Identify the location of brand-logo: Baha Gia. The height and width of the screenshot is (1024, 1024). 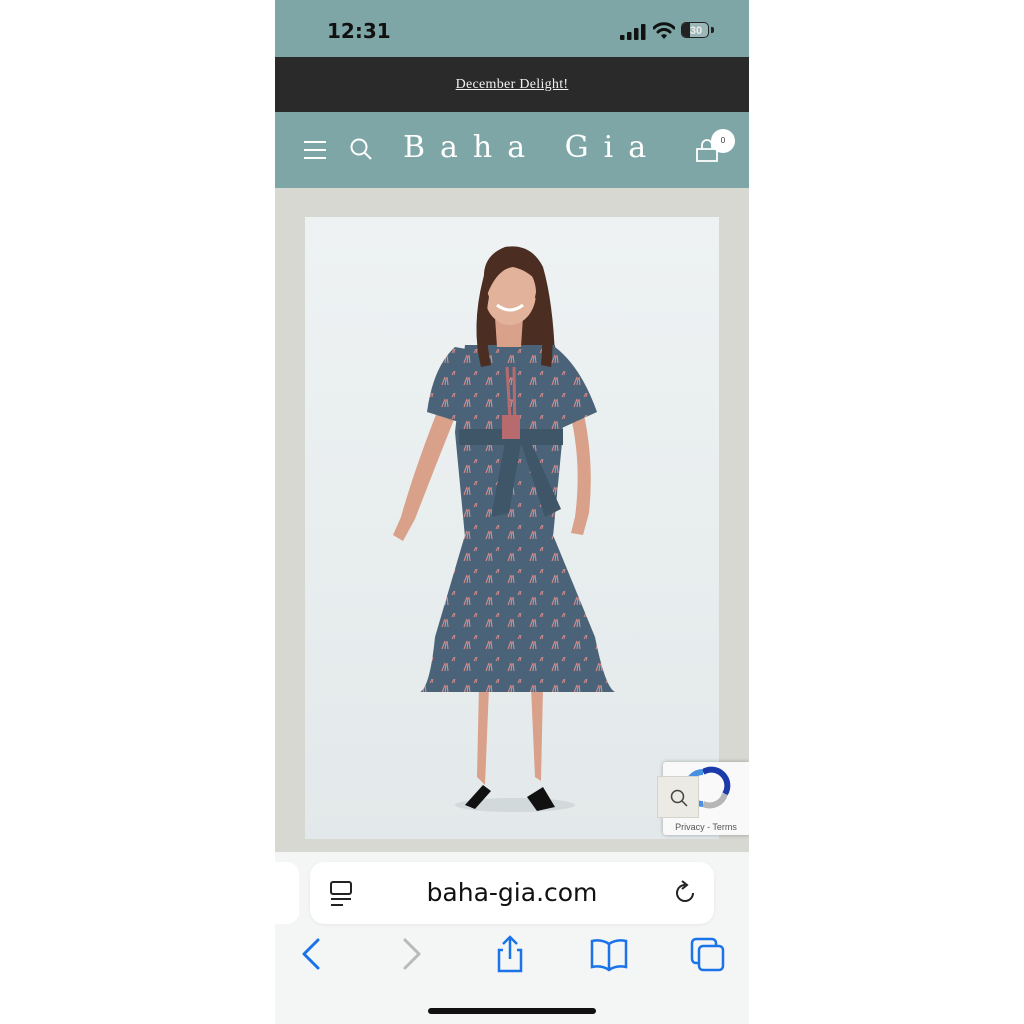
(532, 147).